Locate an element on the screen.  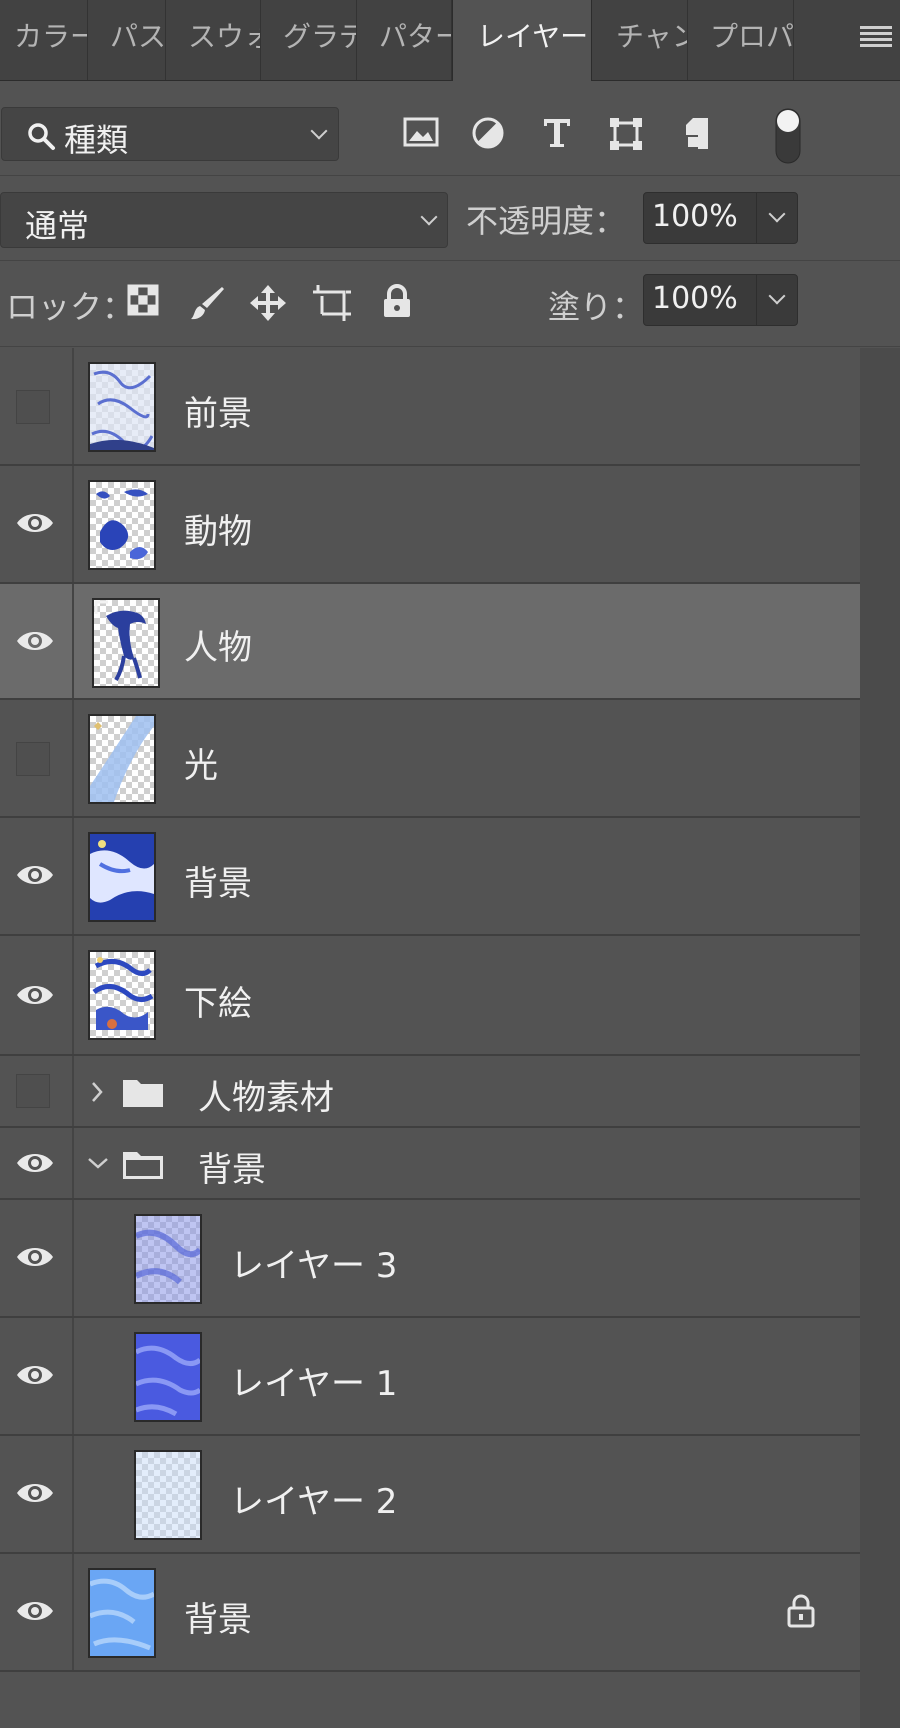
layer-name: 光 is located at coordinates (201, 762).